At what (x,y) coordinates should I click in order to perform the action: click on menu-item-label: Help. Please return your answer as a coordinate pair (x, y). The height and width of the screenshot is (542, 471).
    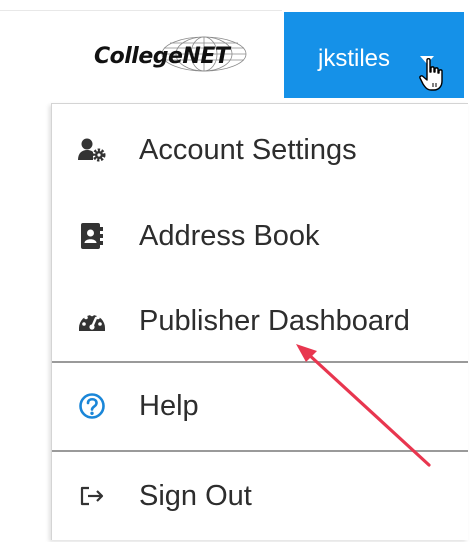
    Looking at the image, I should click on (169, 406).